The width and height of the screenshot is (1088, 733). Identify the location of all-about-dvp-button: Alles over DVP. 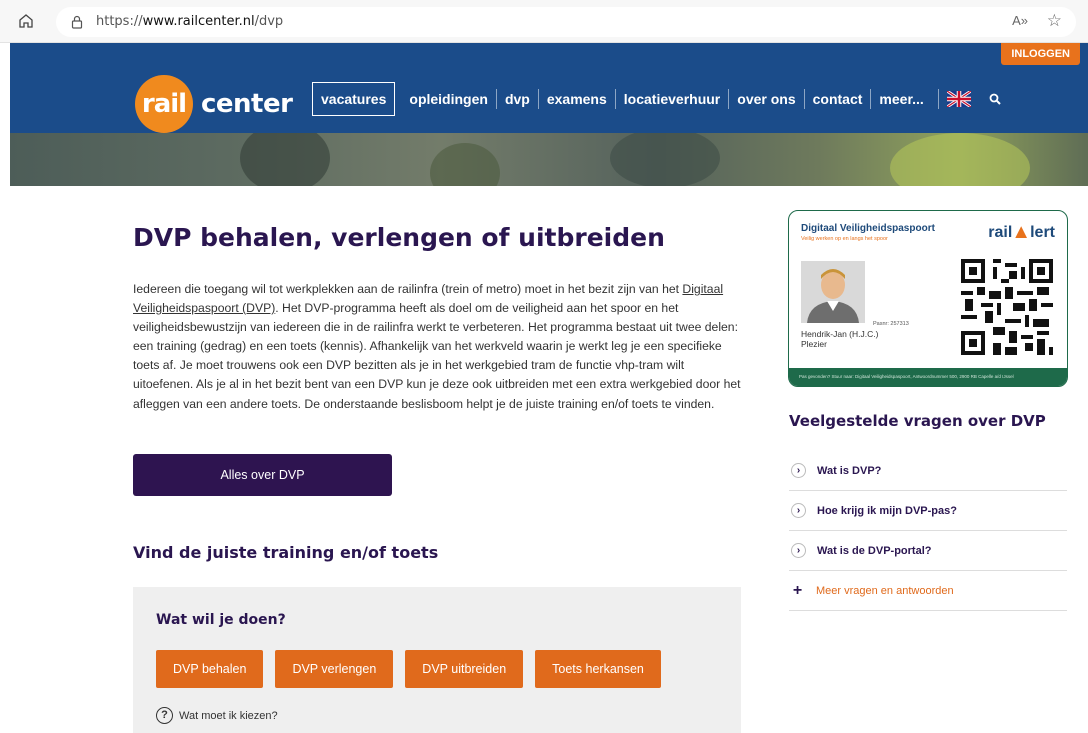
(262, 475).